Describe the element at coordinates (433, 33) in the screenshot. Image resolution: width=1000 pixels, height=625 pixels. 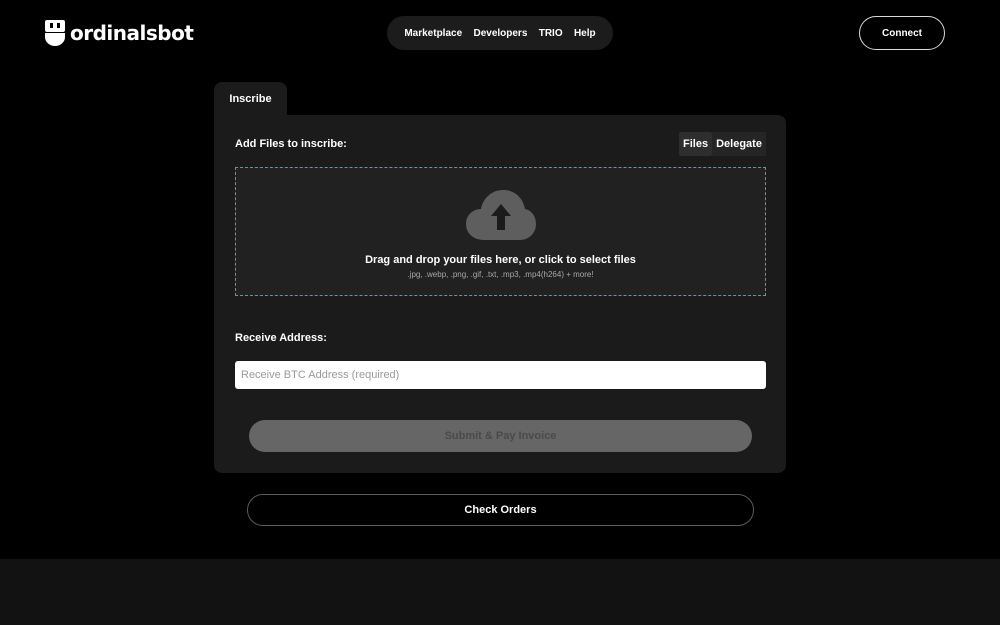
I see `nav-marketplace: Marketplace` at that location.